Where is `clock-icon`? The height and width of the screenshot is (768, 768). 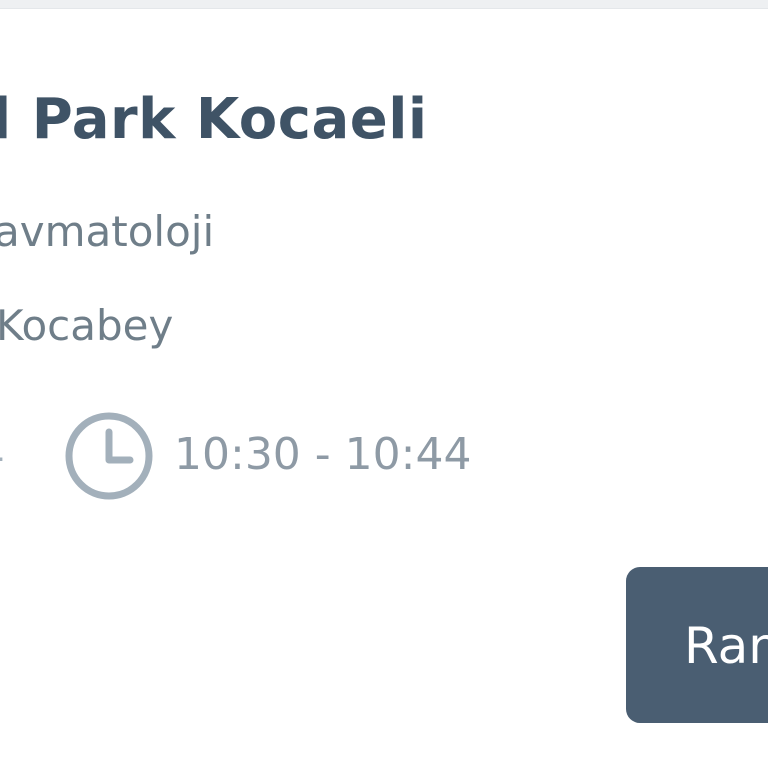 clock-icon is located at coordinates (109, 456).